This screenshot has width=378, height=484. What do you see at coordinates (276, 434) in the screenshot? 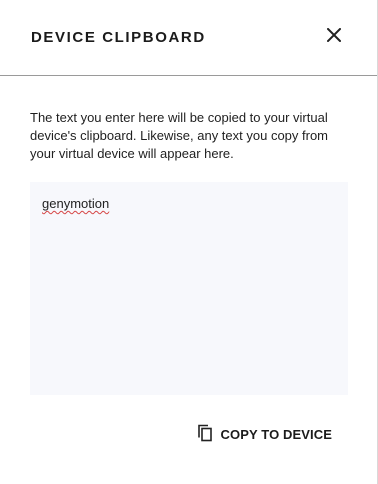
I see `copy-to-device-label: COPY TO DEVICE` at bounding box center [276, 434].